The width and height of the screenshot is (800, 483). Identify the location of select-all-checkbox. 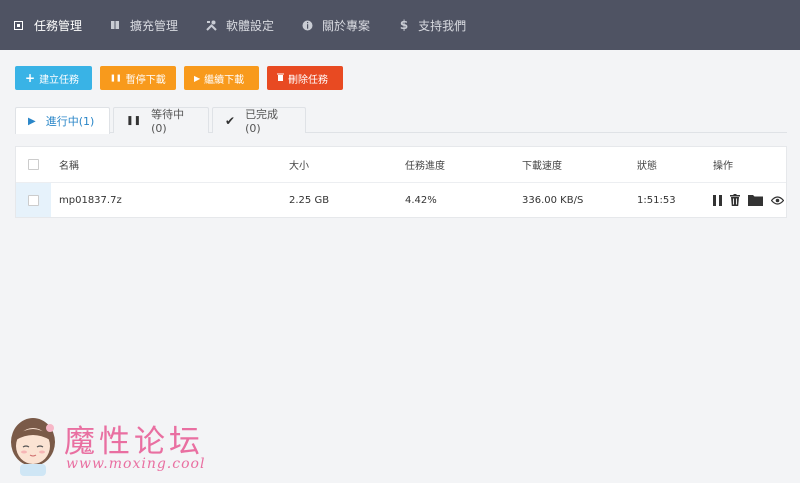
(33, 164).